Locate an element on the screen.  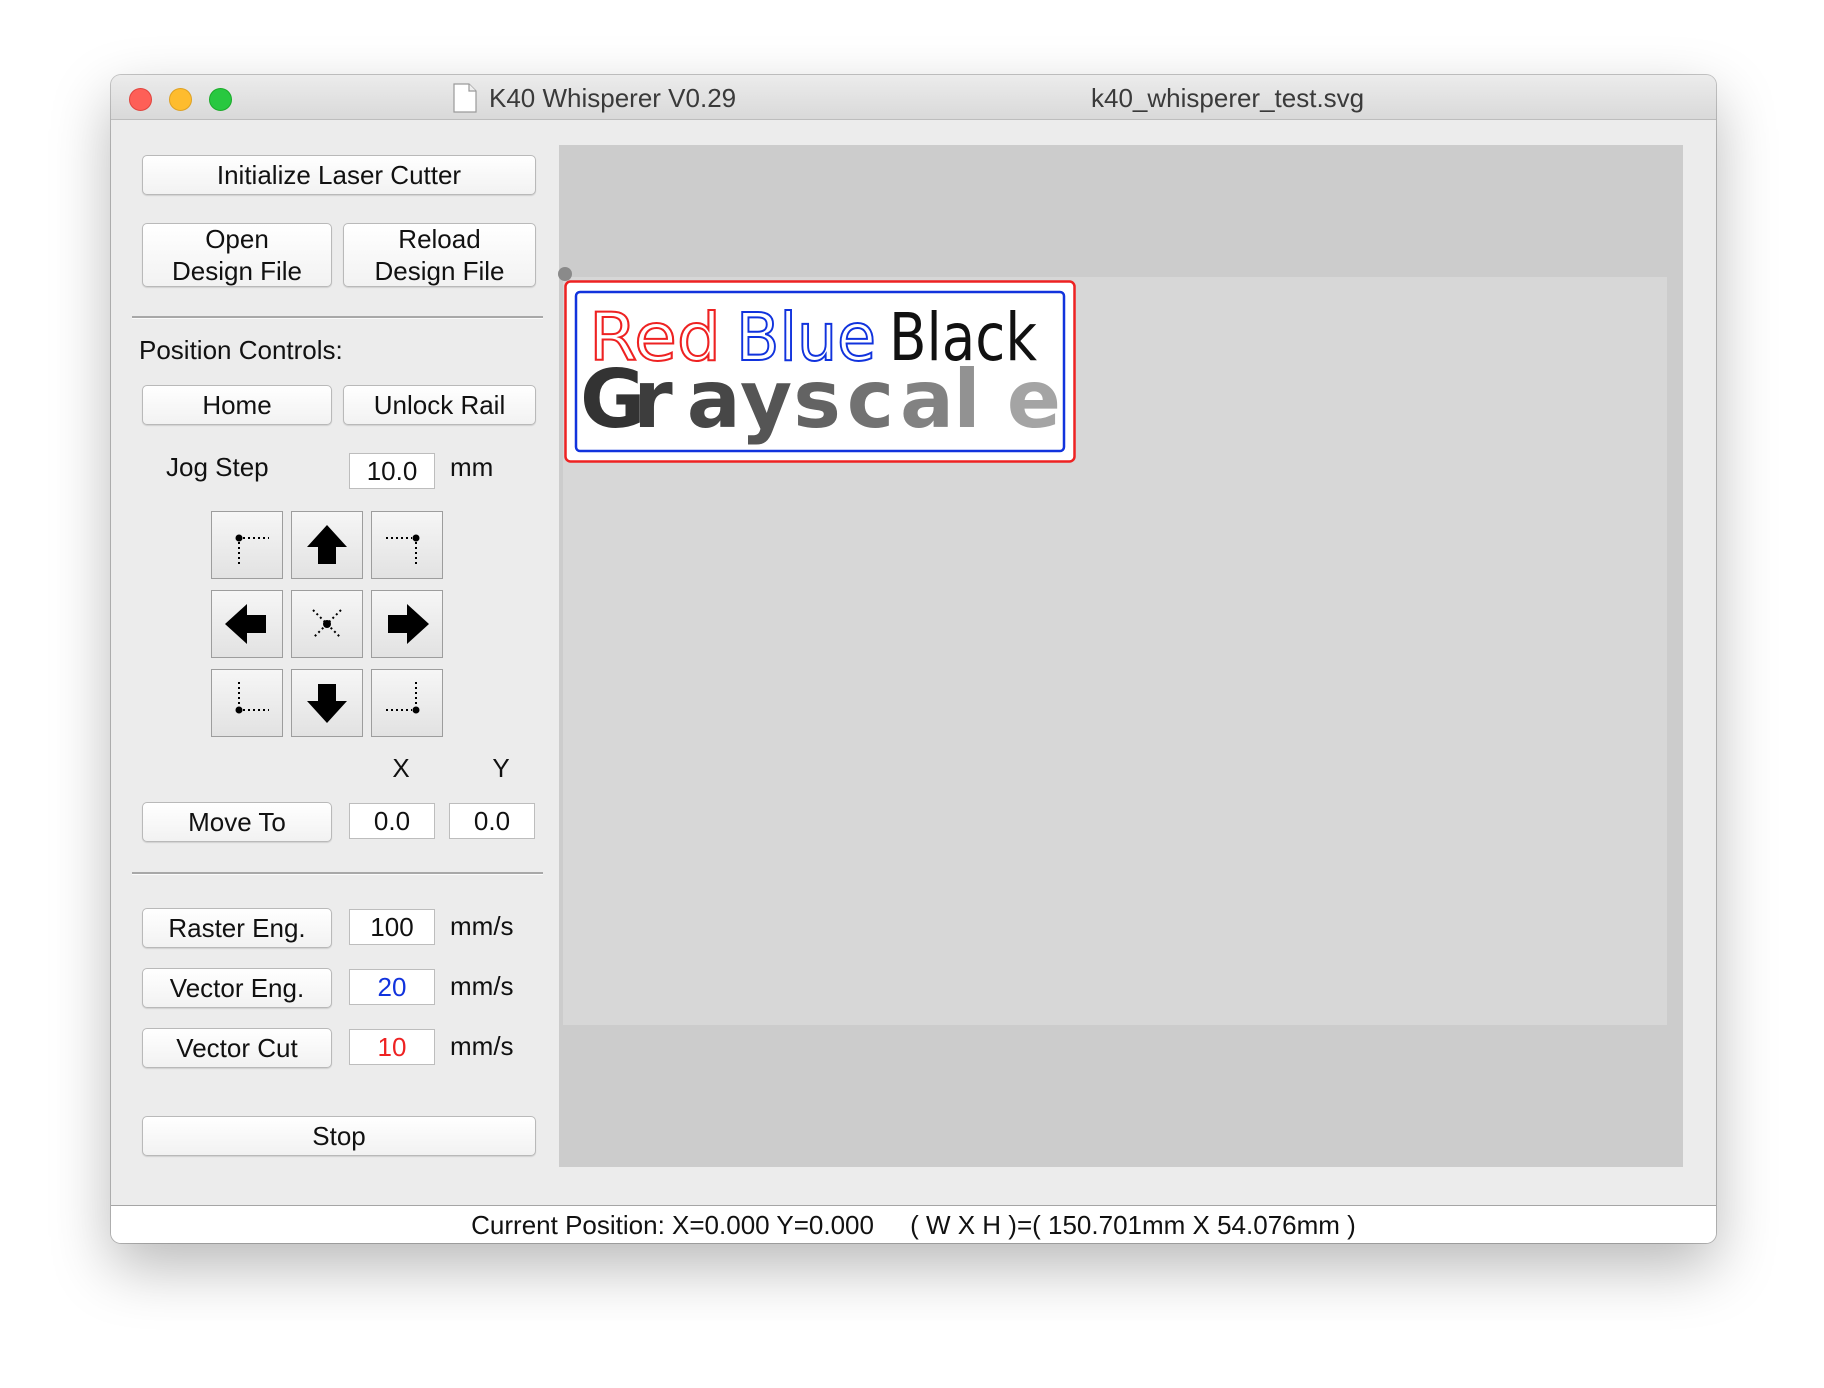
minimize-window-button is located at coordinates (180, 99).